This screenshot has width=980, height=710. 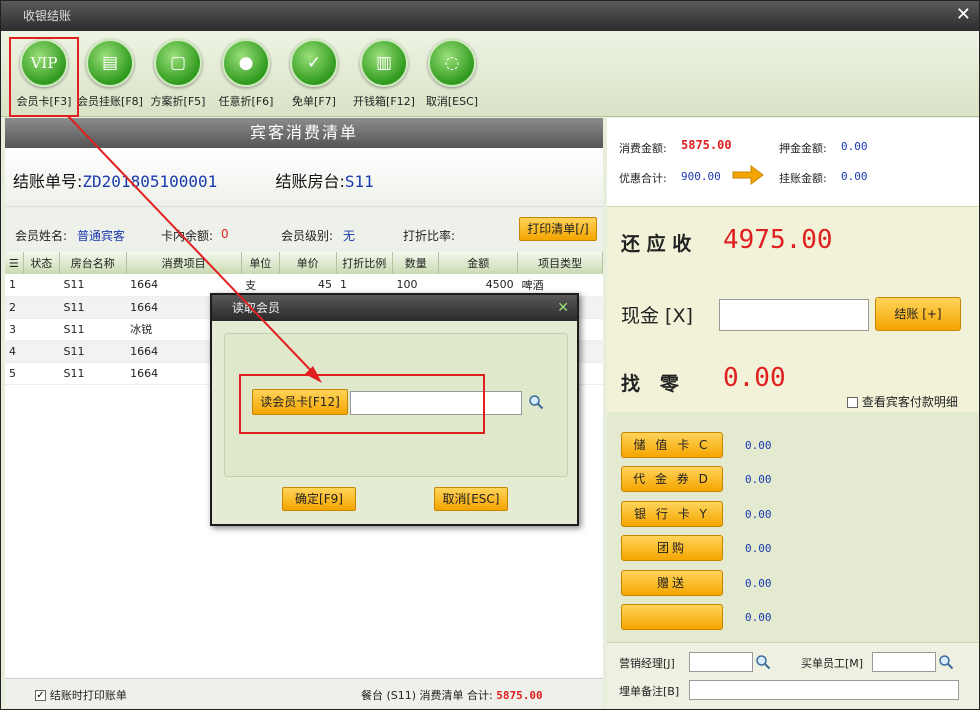 What do you see at coordinates (672, 514) in the screenshot?
I see `bank-card-button: 银 行 卡 Y` at bounding box center [672, 514].